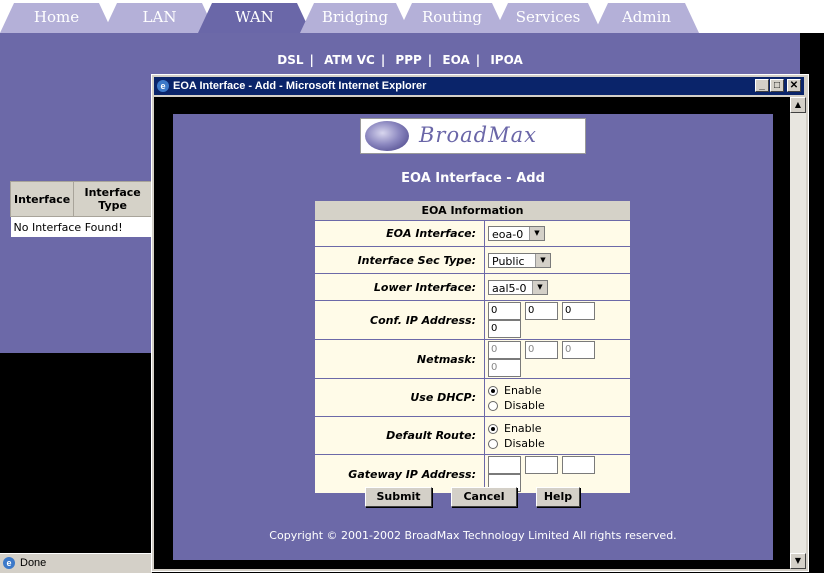 The image size is (824, 573). Describe the element at coordinates (399, 359) in the screenshot. I see `netmask-label: Netmask:` at that location.